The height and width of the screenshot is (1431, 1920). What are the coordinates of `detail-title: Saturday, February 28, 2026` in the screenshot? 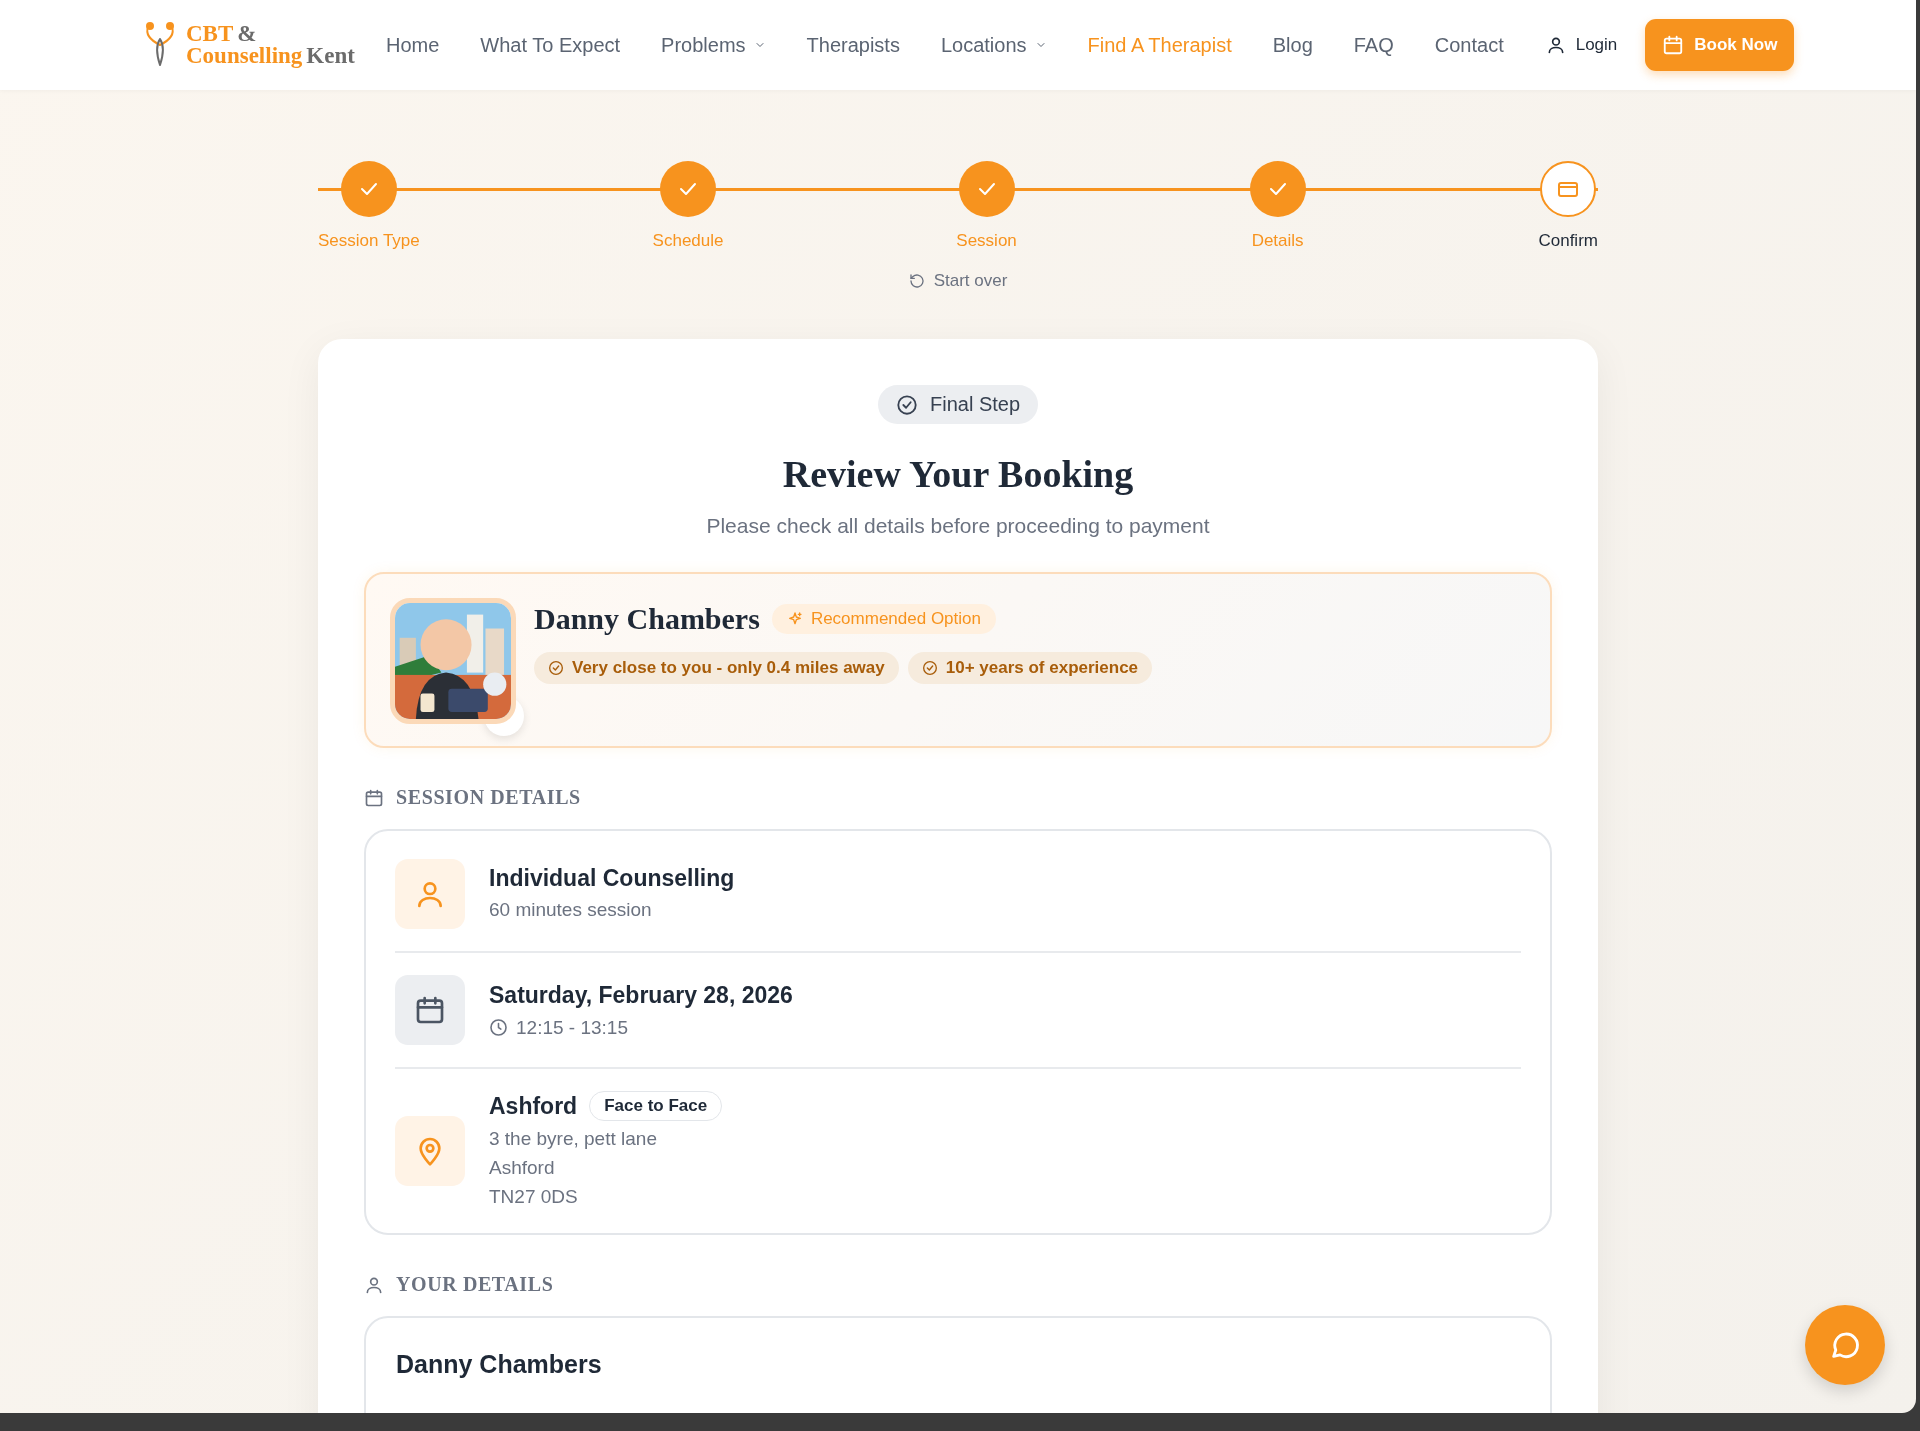 It's located at (641, 995).